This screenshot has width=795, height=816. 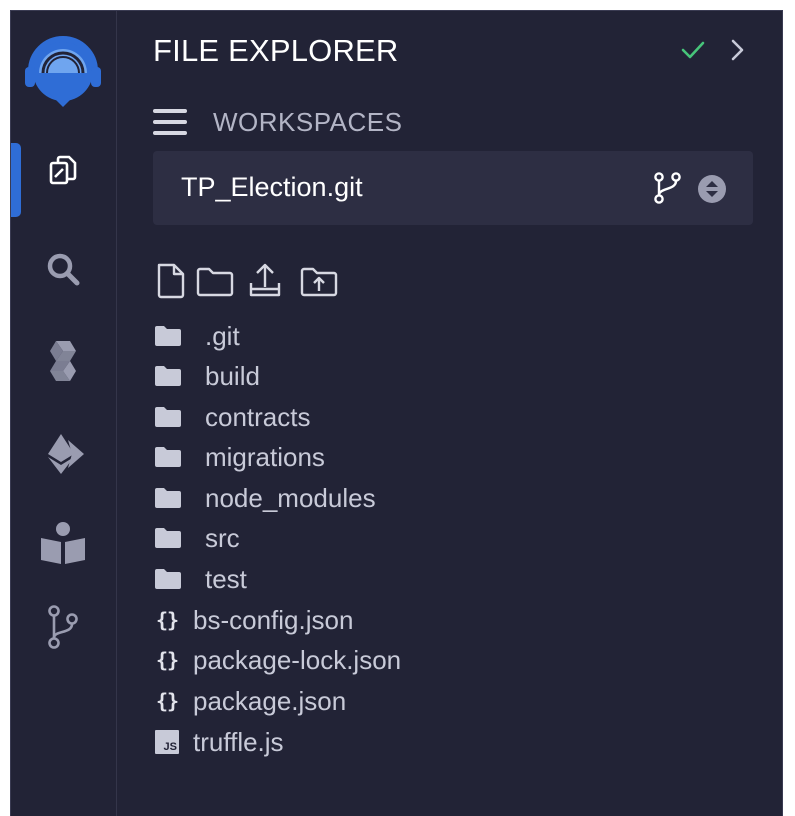 I want to click on activity-search, so click(x=63, y=269).